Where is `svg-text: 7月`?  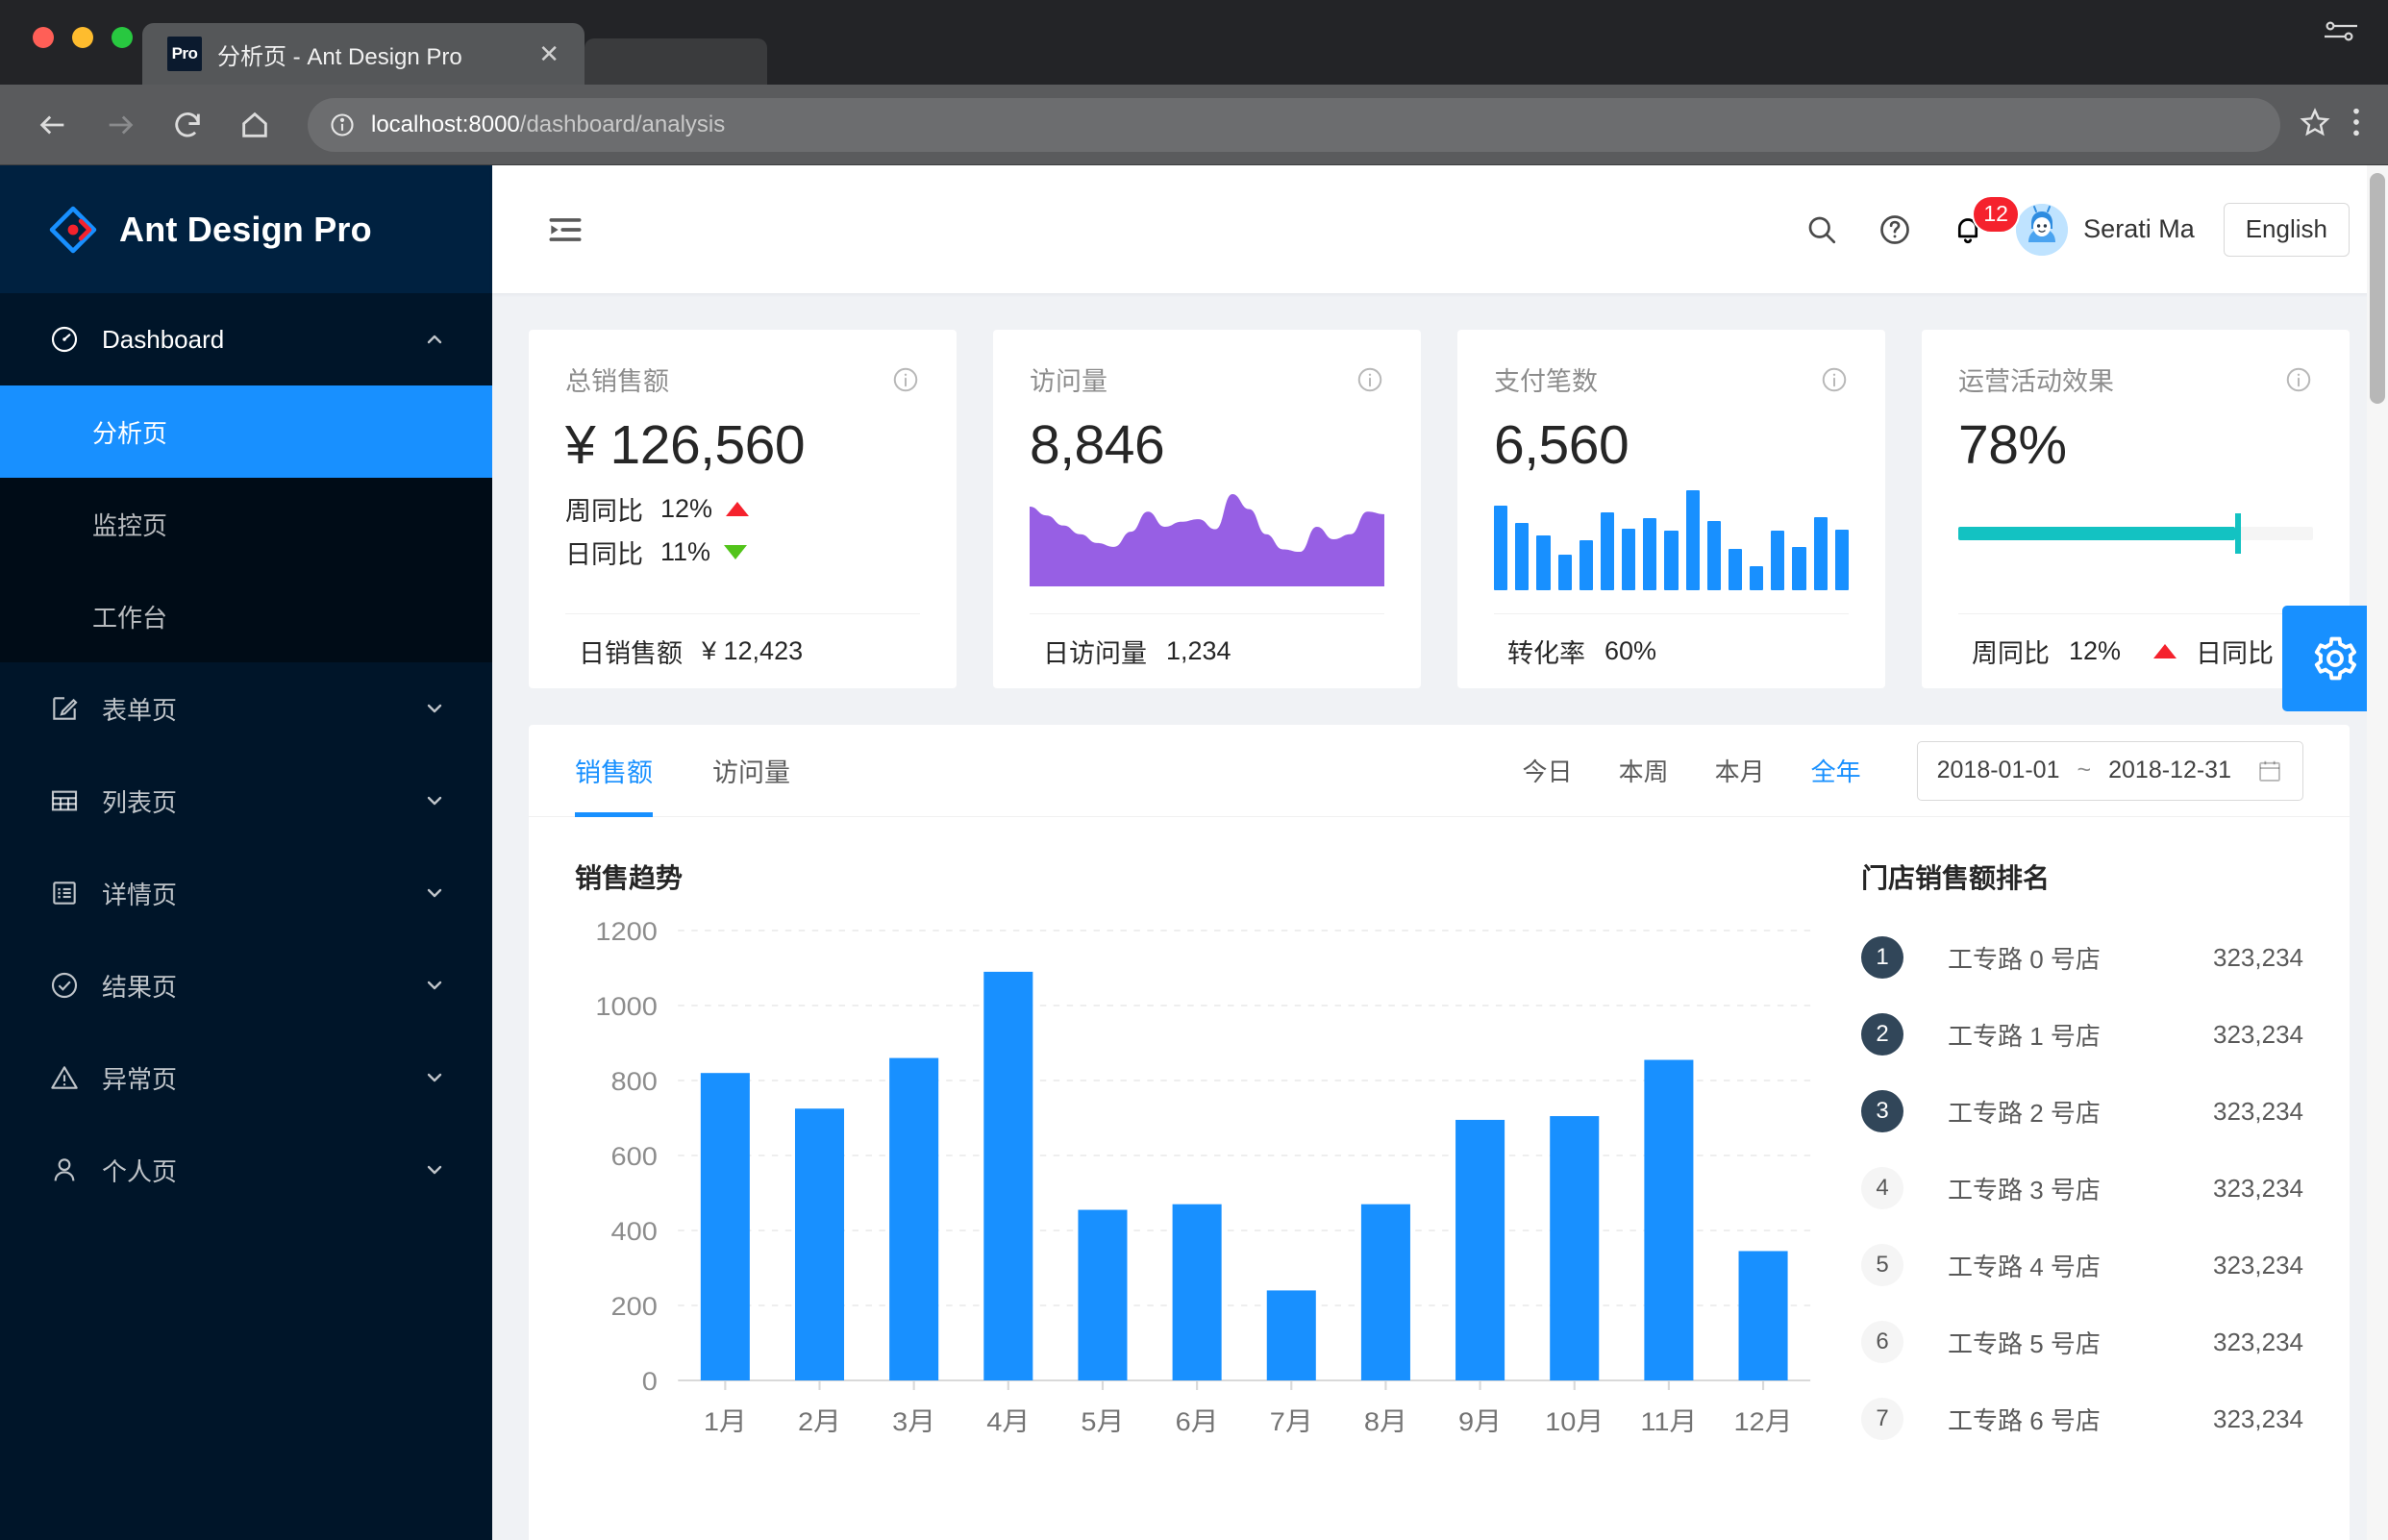
svg-text: 7月 is located at coordinates (1291, 1421).